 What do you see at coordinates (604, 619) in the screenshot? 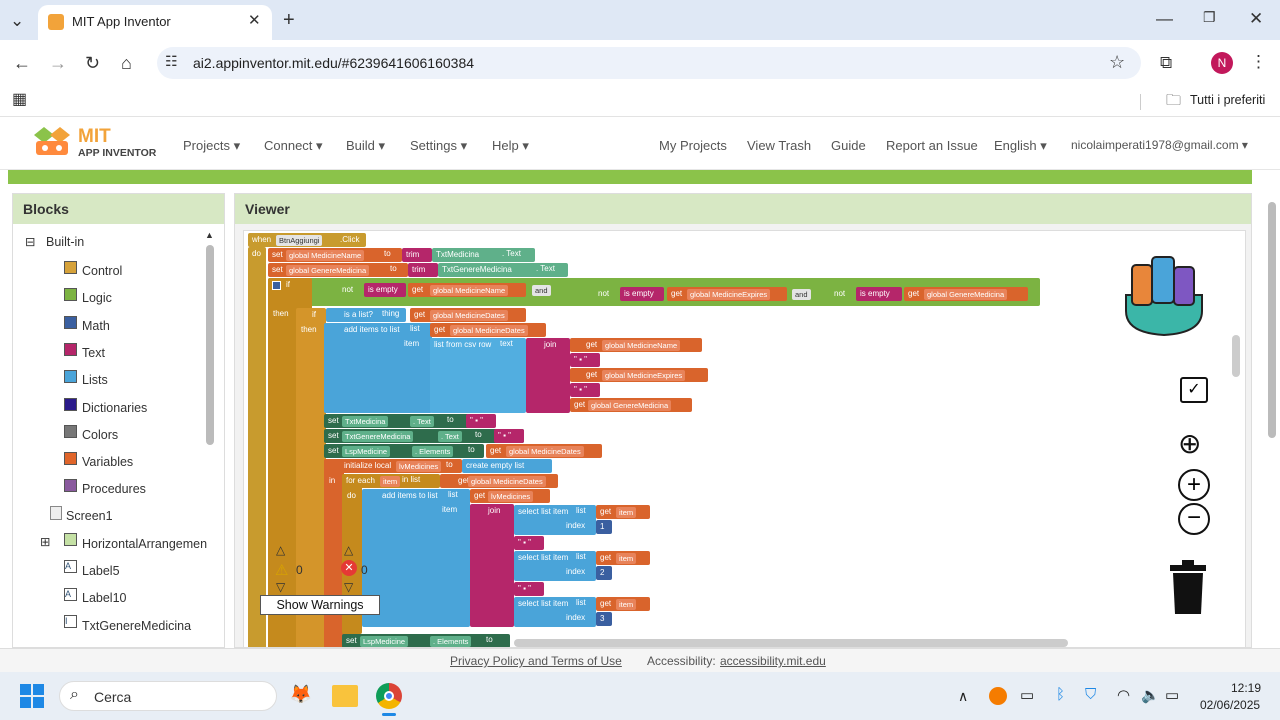
I see `index-number-block: 3` at bounding box center [604, 619].